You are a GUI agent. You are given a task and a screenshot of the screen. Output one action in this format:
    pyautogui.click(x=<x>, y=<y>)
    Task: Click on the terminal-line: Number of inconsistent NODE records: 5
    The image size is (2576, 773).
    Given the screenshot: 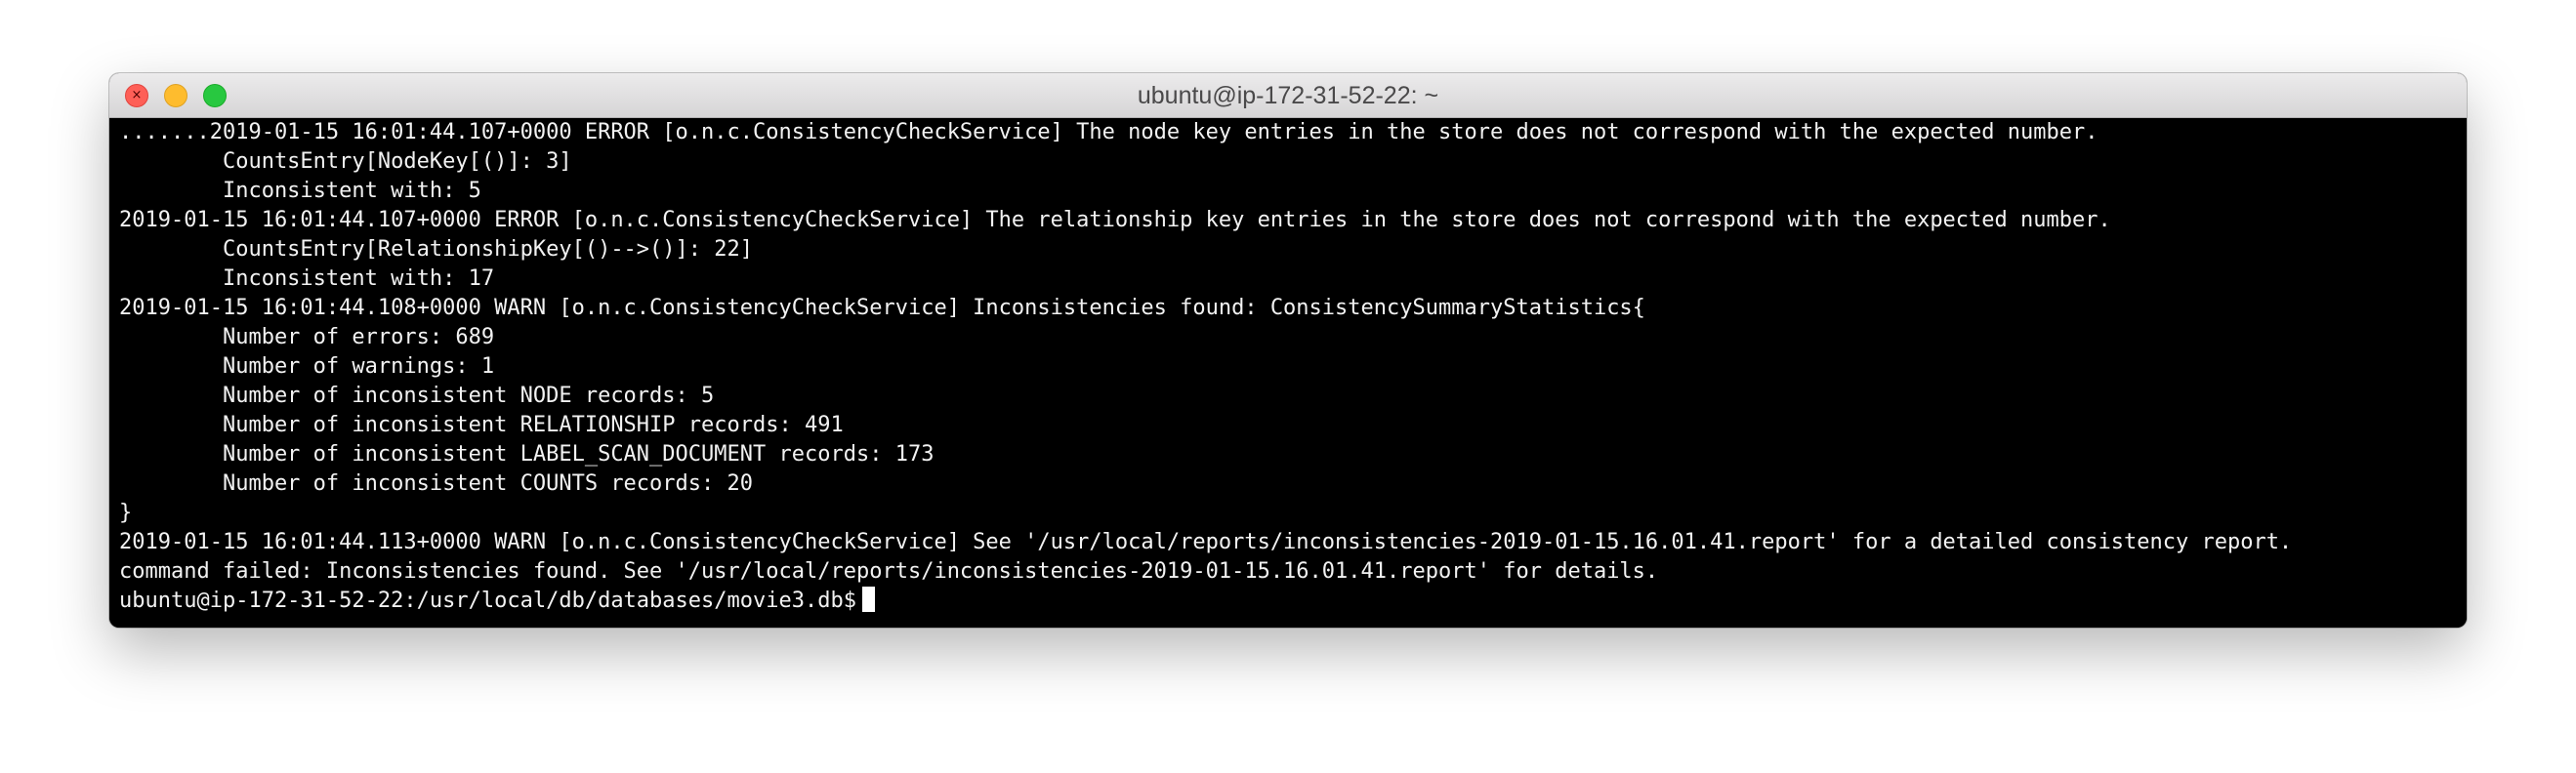 What is the action you would take?
    pyautogui.click(x=417, y=396)
    